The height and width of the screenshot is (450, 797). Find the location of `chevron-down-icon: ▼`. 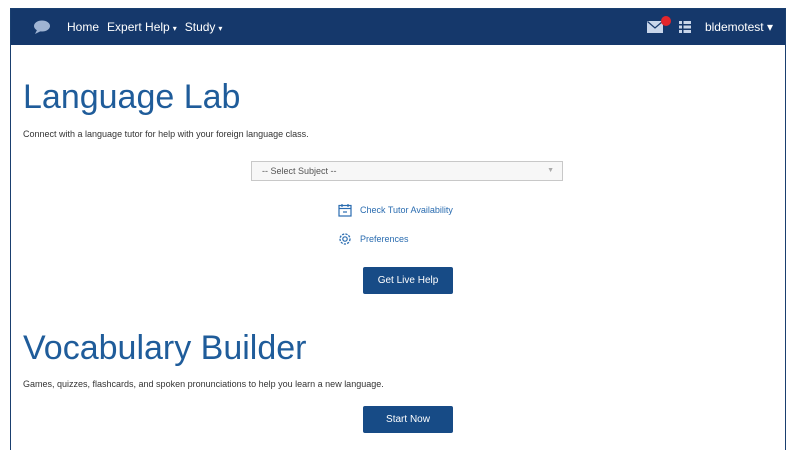

chevron-down-icon: ▼ is located at coordinates (550, 170).